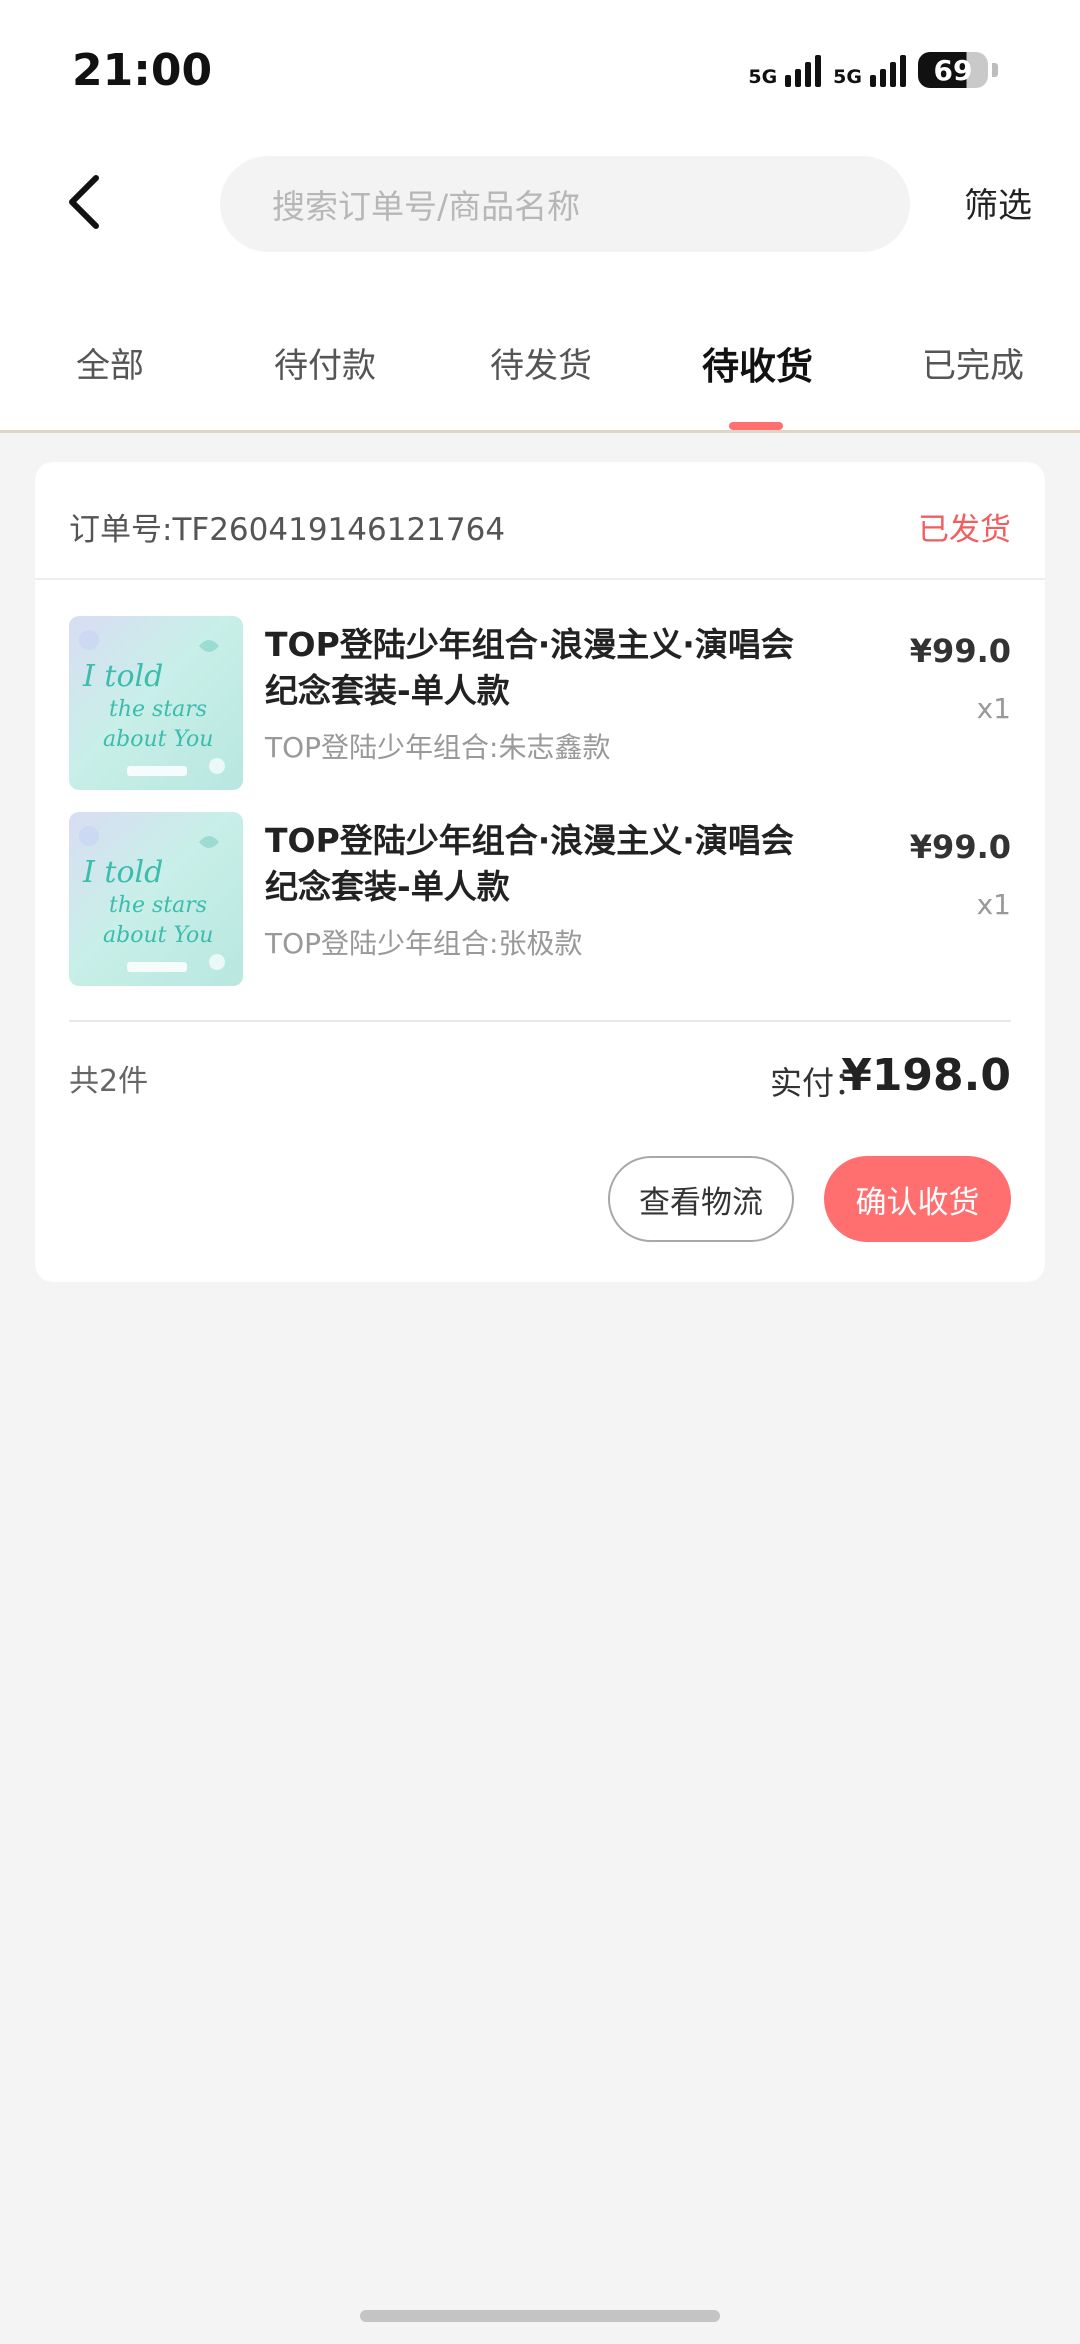 The image size is (1080, 2344). I want to click on tab-pending-receipt: 待收货, so click(757, 363).